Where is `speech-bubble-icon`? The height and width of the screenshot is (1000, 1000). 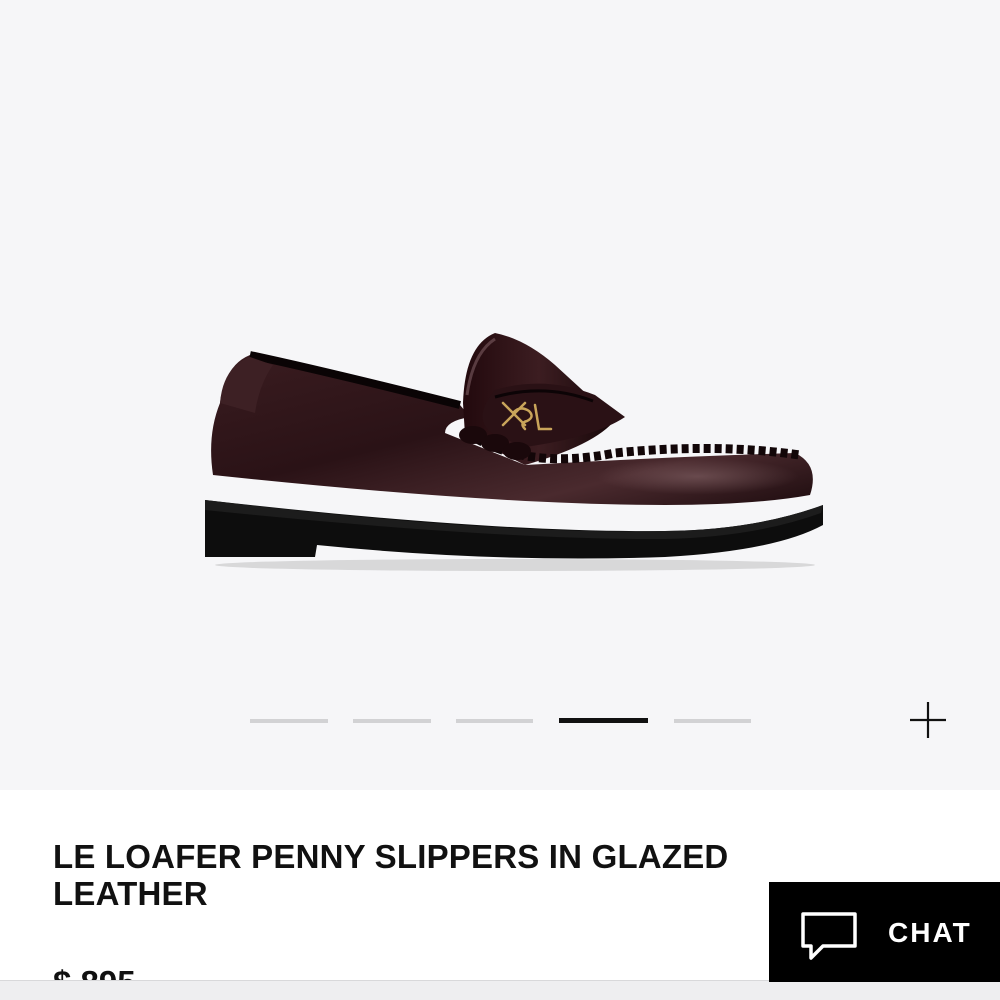 speech-bubble-icon is located at coordinates (829, 936).